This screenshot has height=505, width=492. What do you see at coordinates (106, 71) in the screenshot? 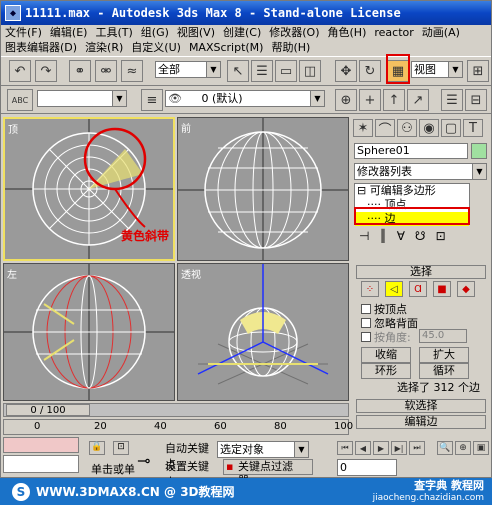
I see `unlink-button: ⚮` at bounding box center [106, 71].